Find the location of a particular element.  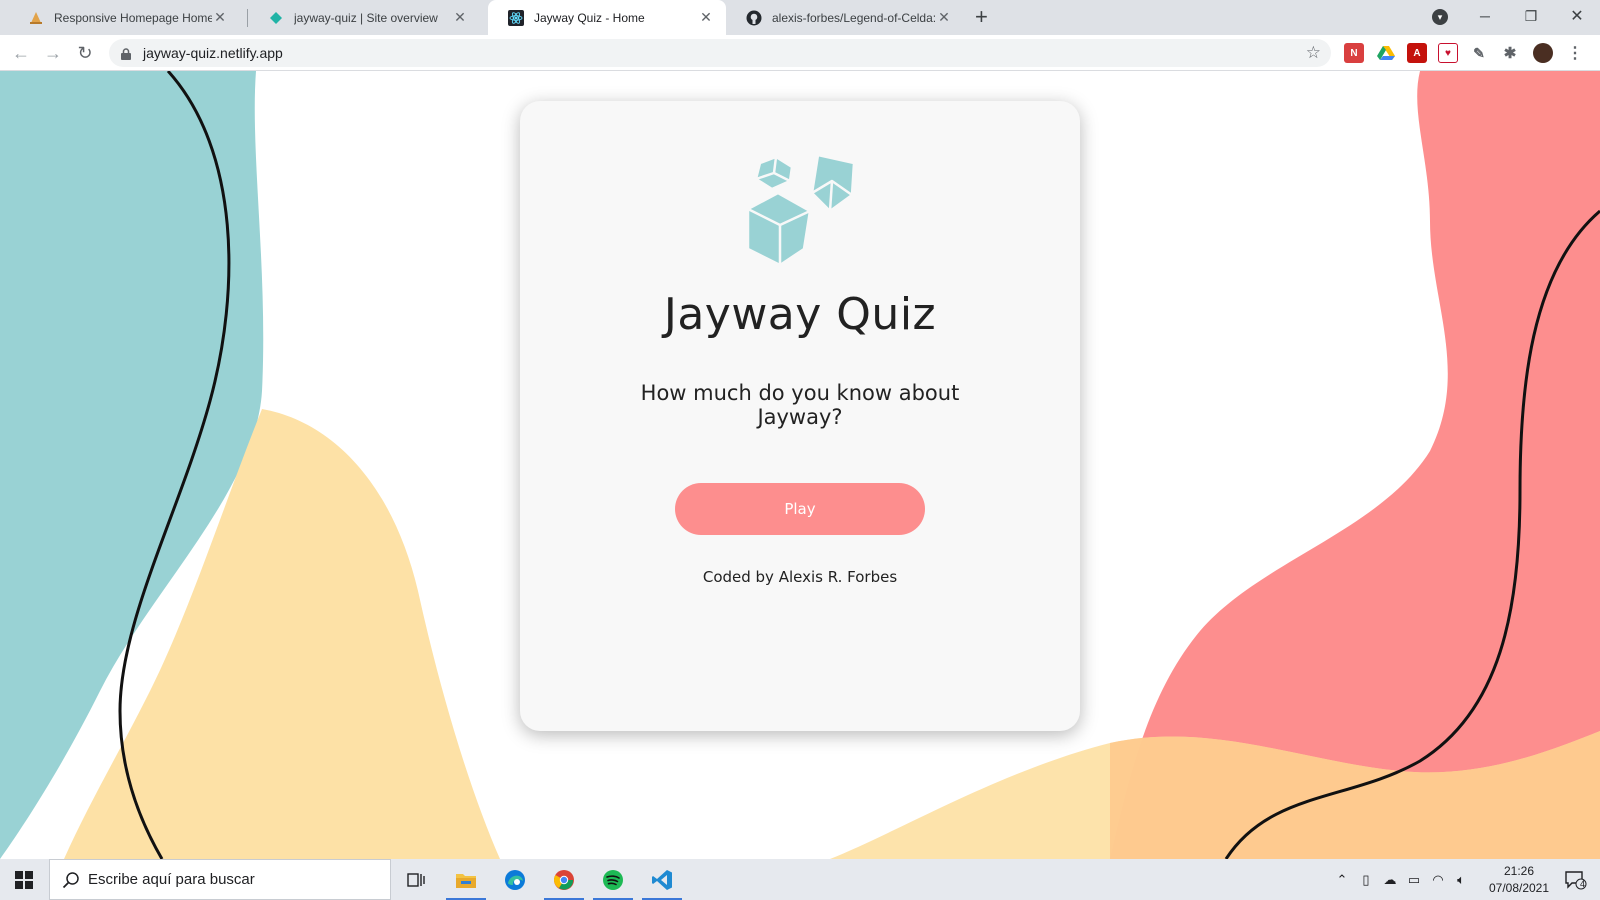

bell-cone-icon is located at coordinates (36, 18).